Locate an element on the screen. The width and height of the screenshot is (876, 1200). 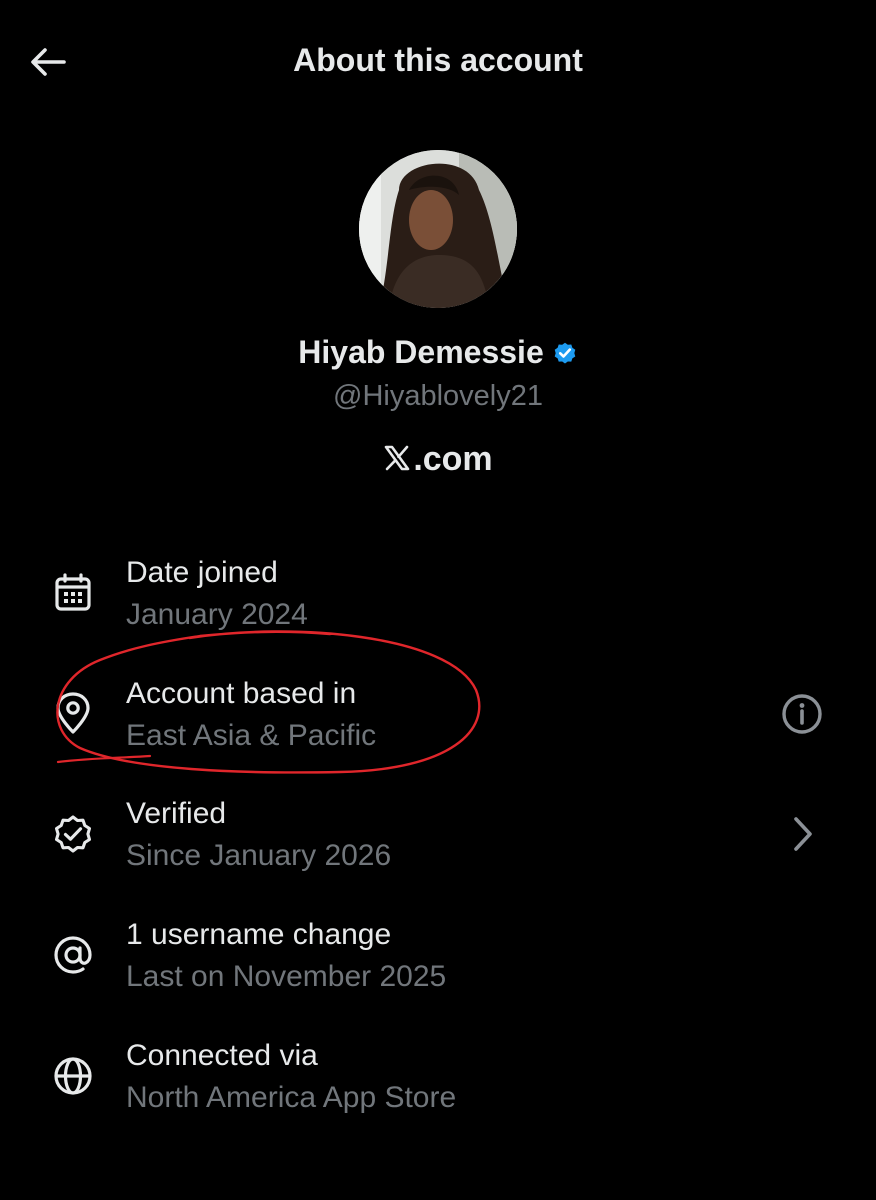
detail-row-username-change: 1 username change Last on November 2025 is located at coordinates (438, 964).